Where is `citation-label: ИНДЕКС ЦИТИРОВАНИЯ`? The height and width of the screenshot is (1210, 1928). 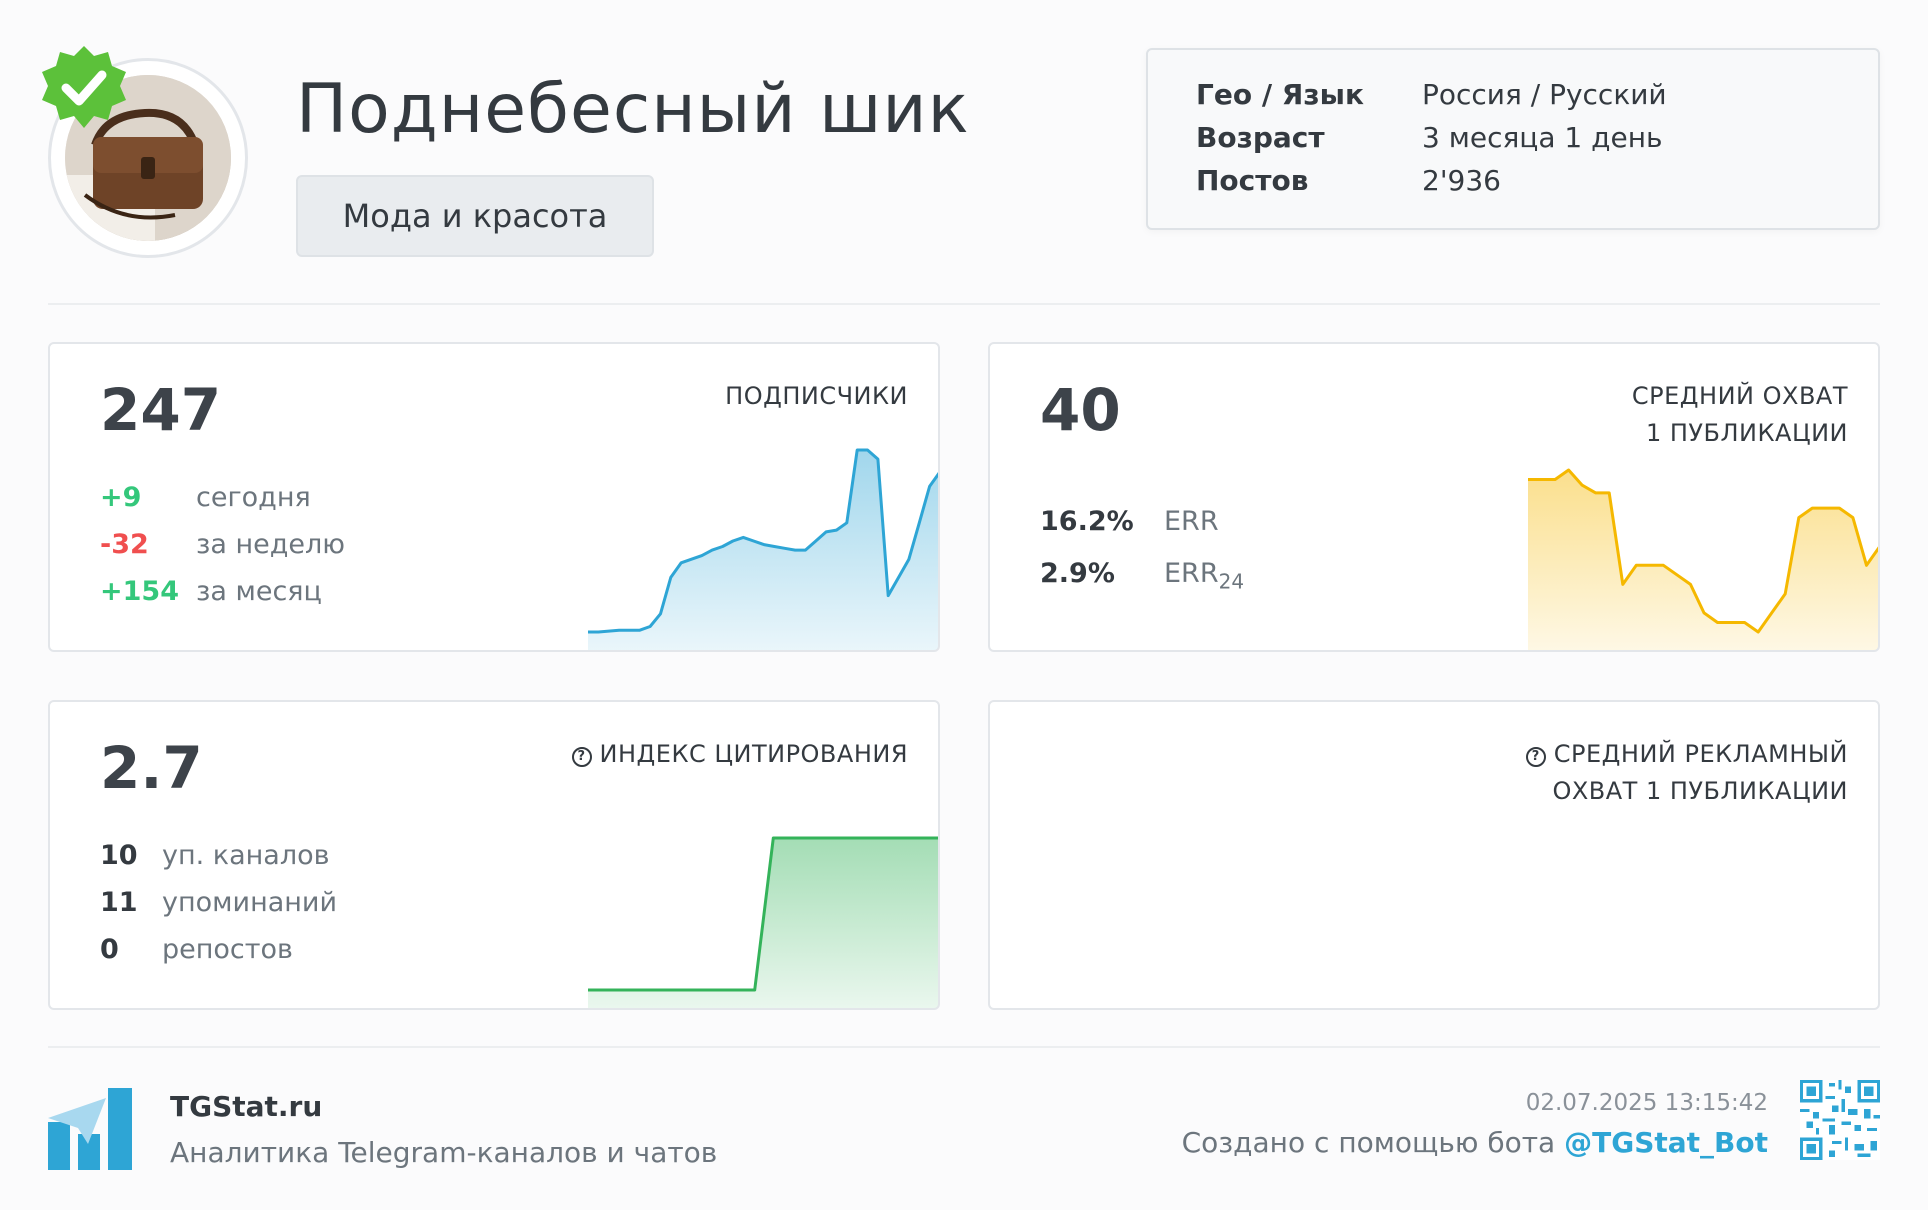
citation-label: ИНДЕКС ЦИТИРОВАНИЯ is located at coordinates (753, 754).